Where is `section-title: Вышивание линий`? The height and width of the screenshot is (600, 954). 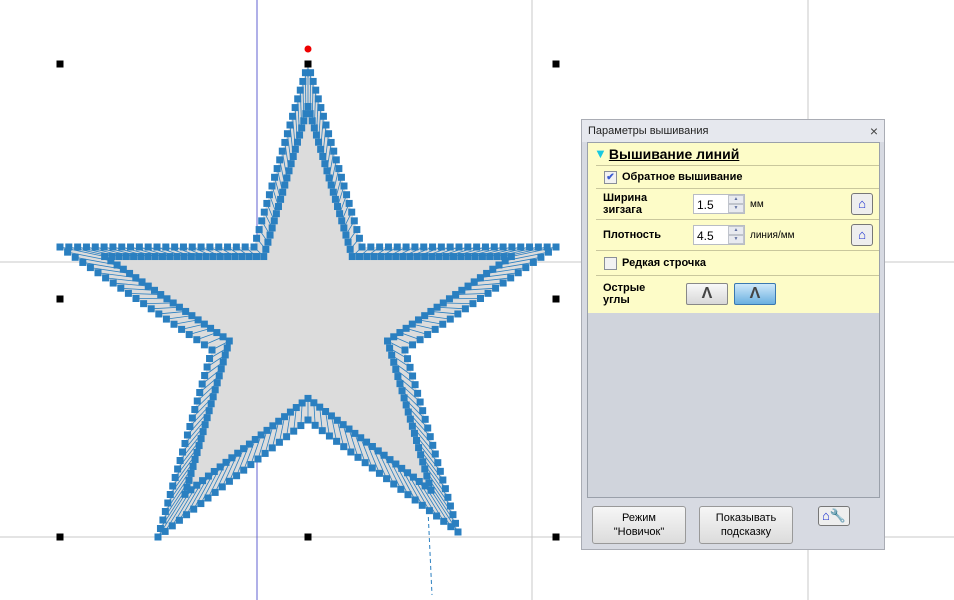 section-title: Вышивание линий is located at coordinates (674, 154).